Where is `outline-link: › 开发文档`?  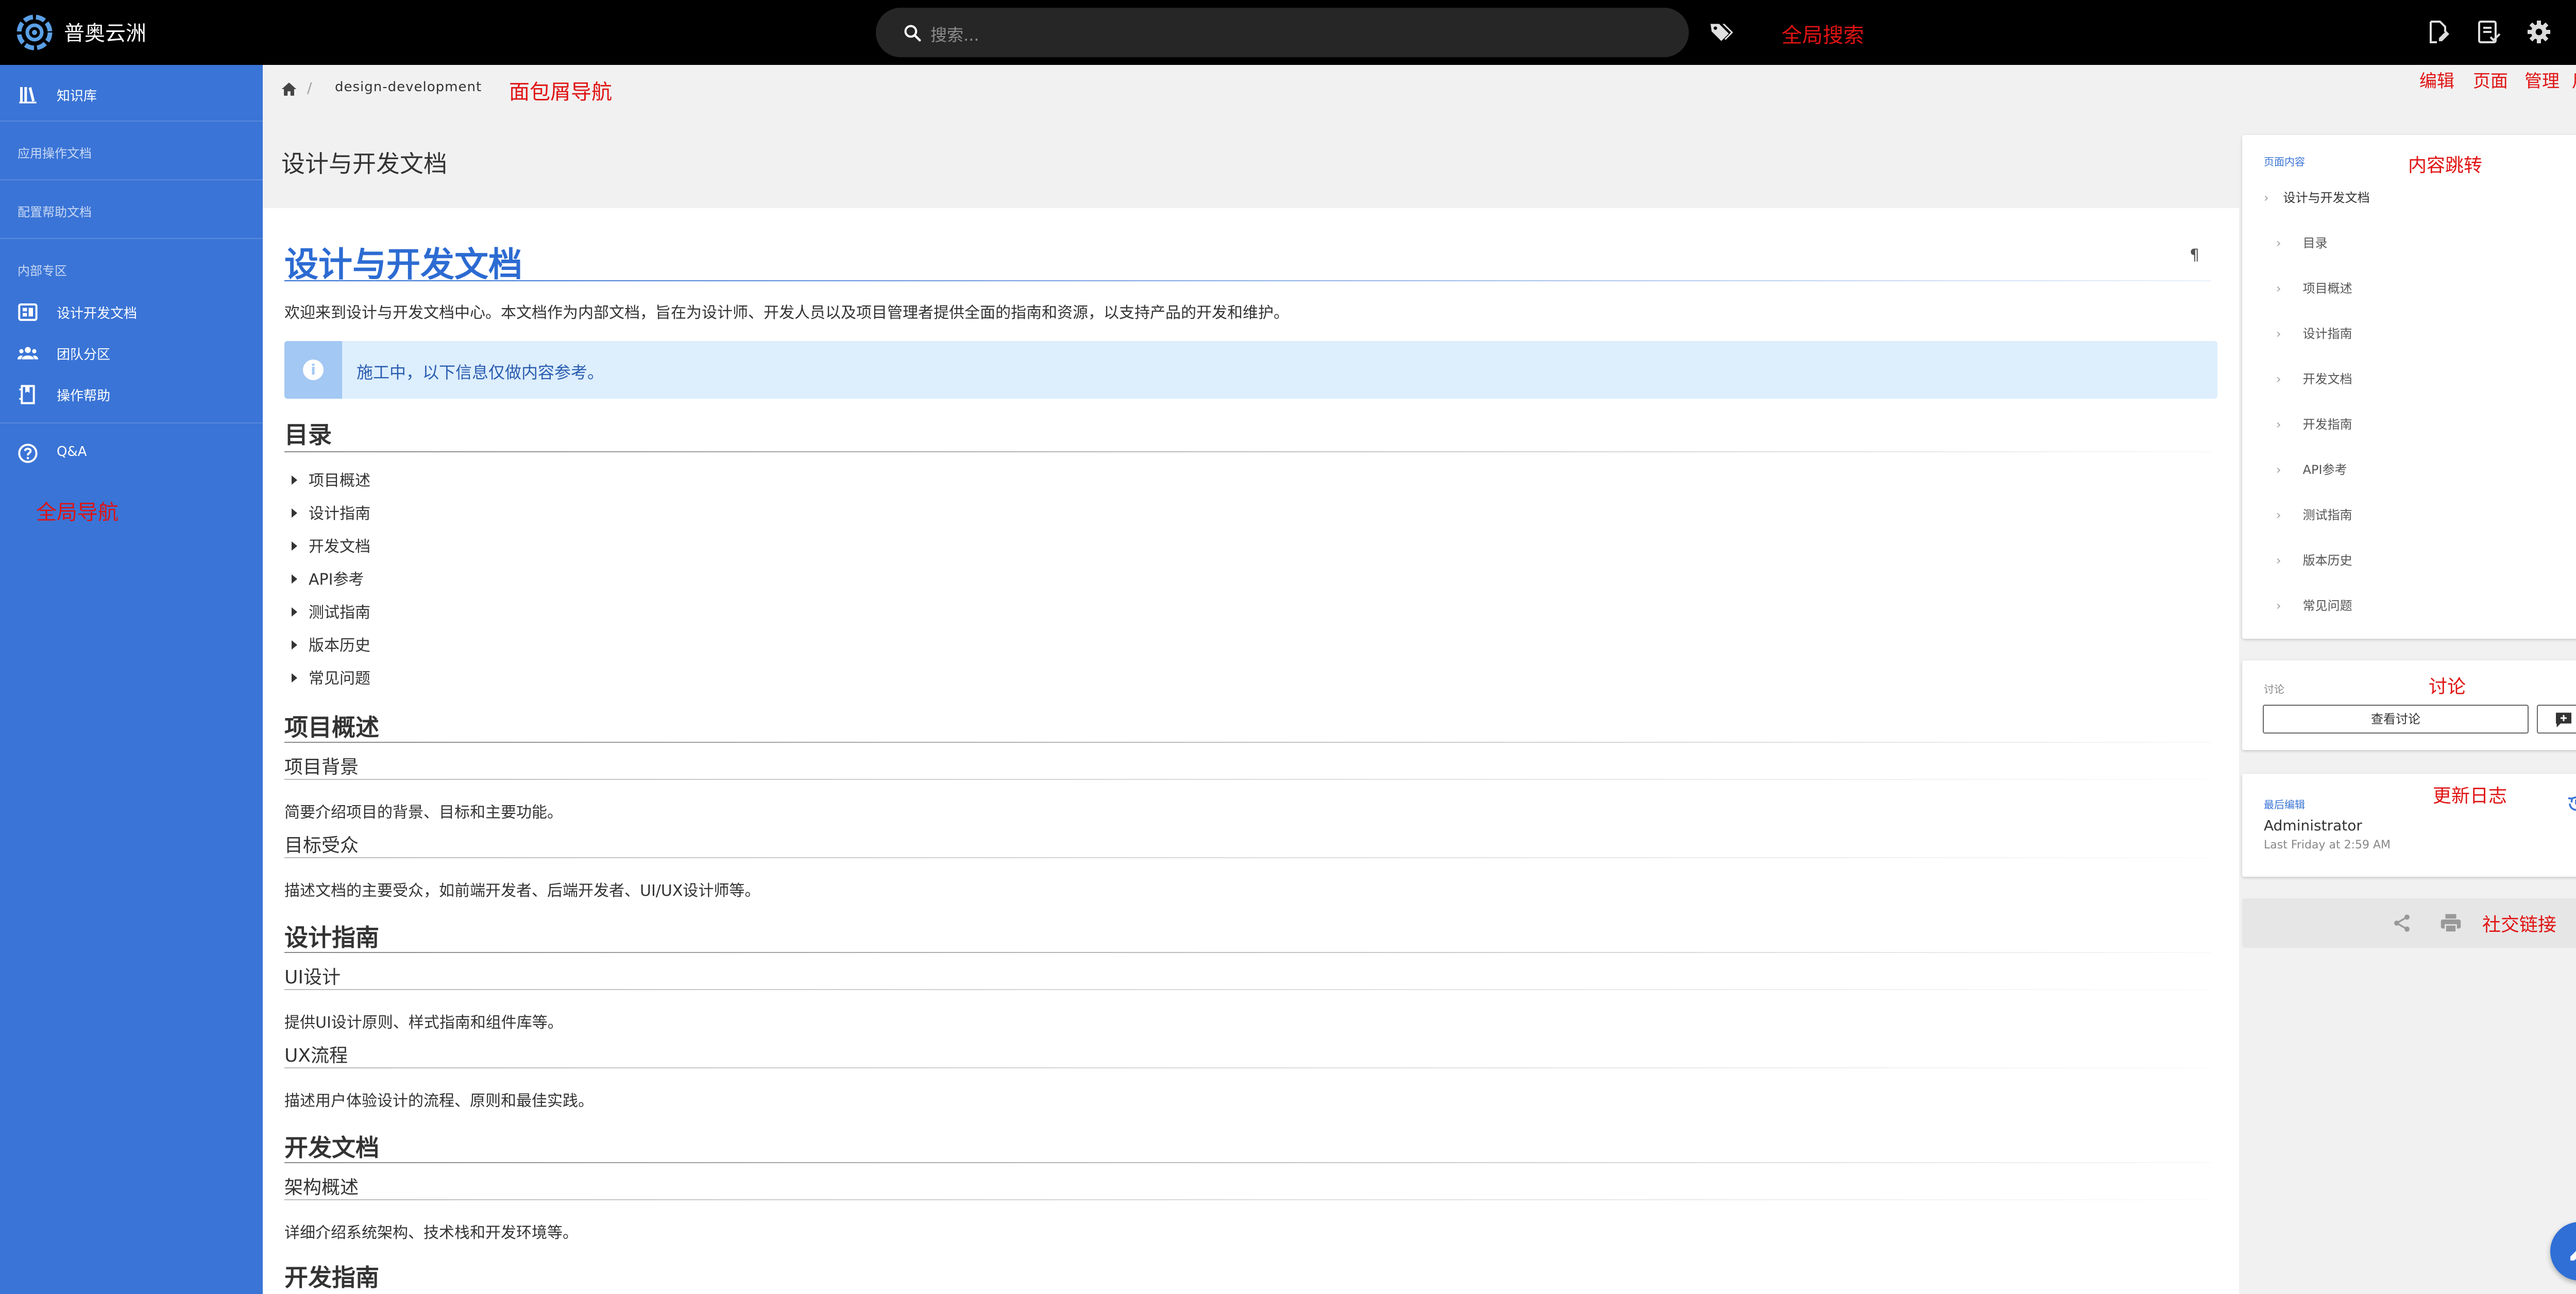
outline-link: › 开发文档 is located at coordinates (2314, 378).